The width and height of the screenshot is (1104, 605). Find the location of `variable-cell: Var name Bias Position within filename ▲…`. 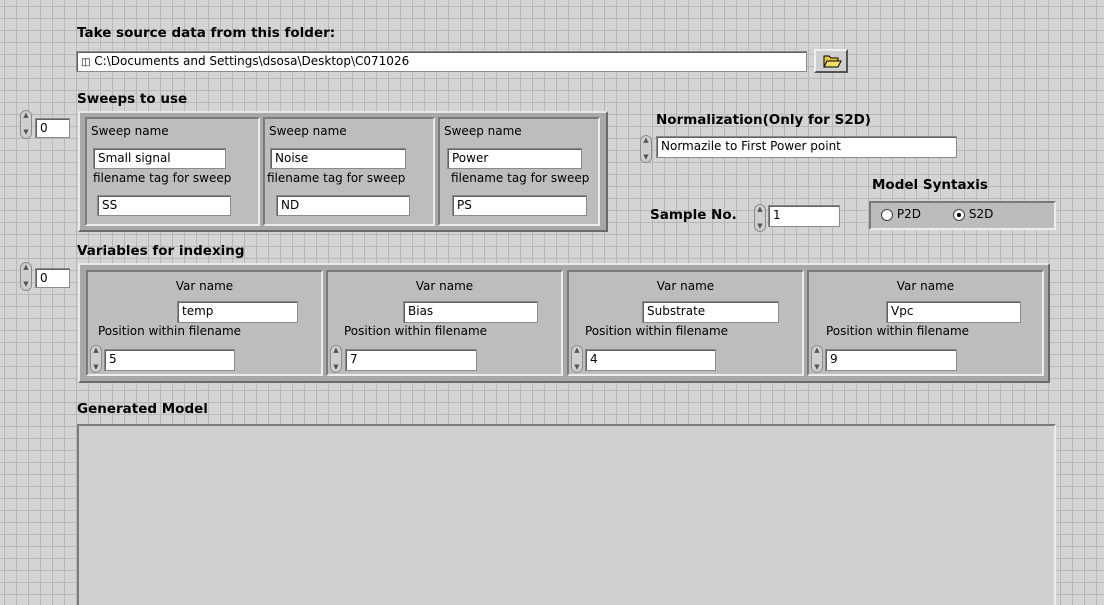

variable-cell: Var name Bias Position within filename ▲… is located at coordinates (444, 323).